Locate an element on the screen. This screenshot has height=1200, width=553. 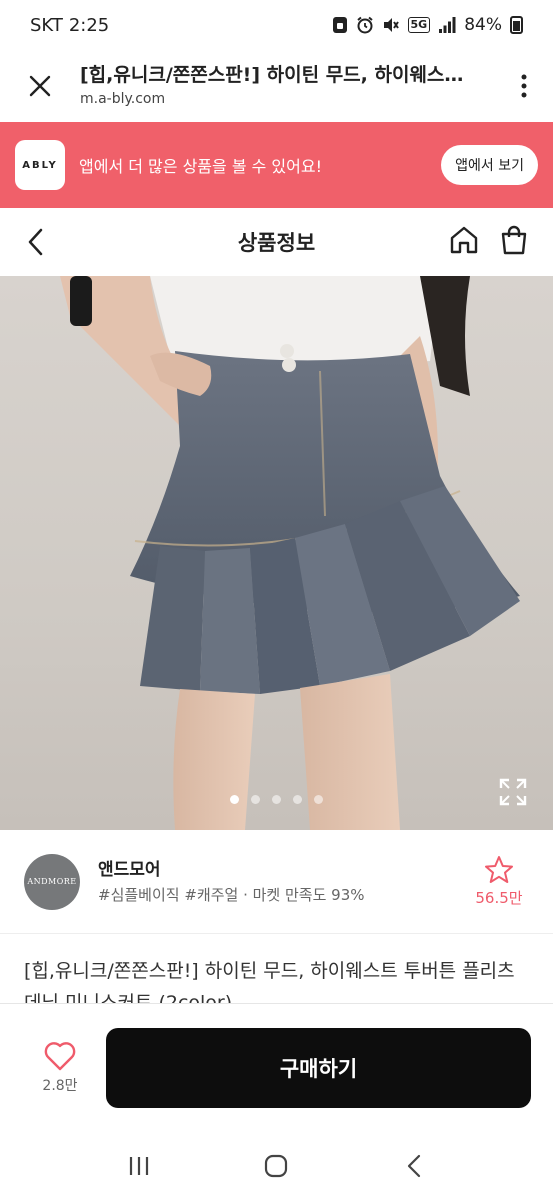
open-in-app-button: 앱에서 보기 is located at coordinates (489, 165).